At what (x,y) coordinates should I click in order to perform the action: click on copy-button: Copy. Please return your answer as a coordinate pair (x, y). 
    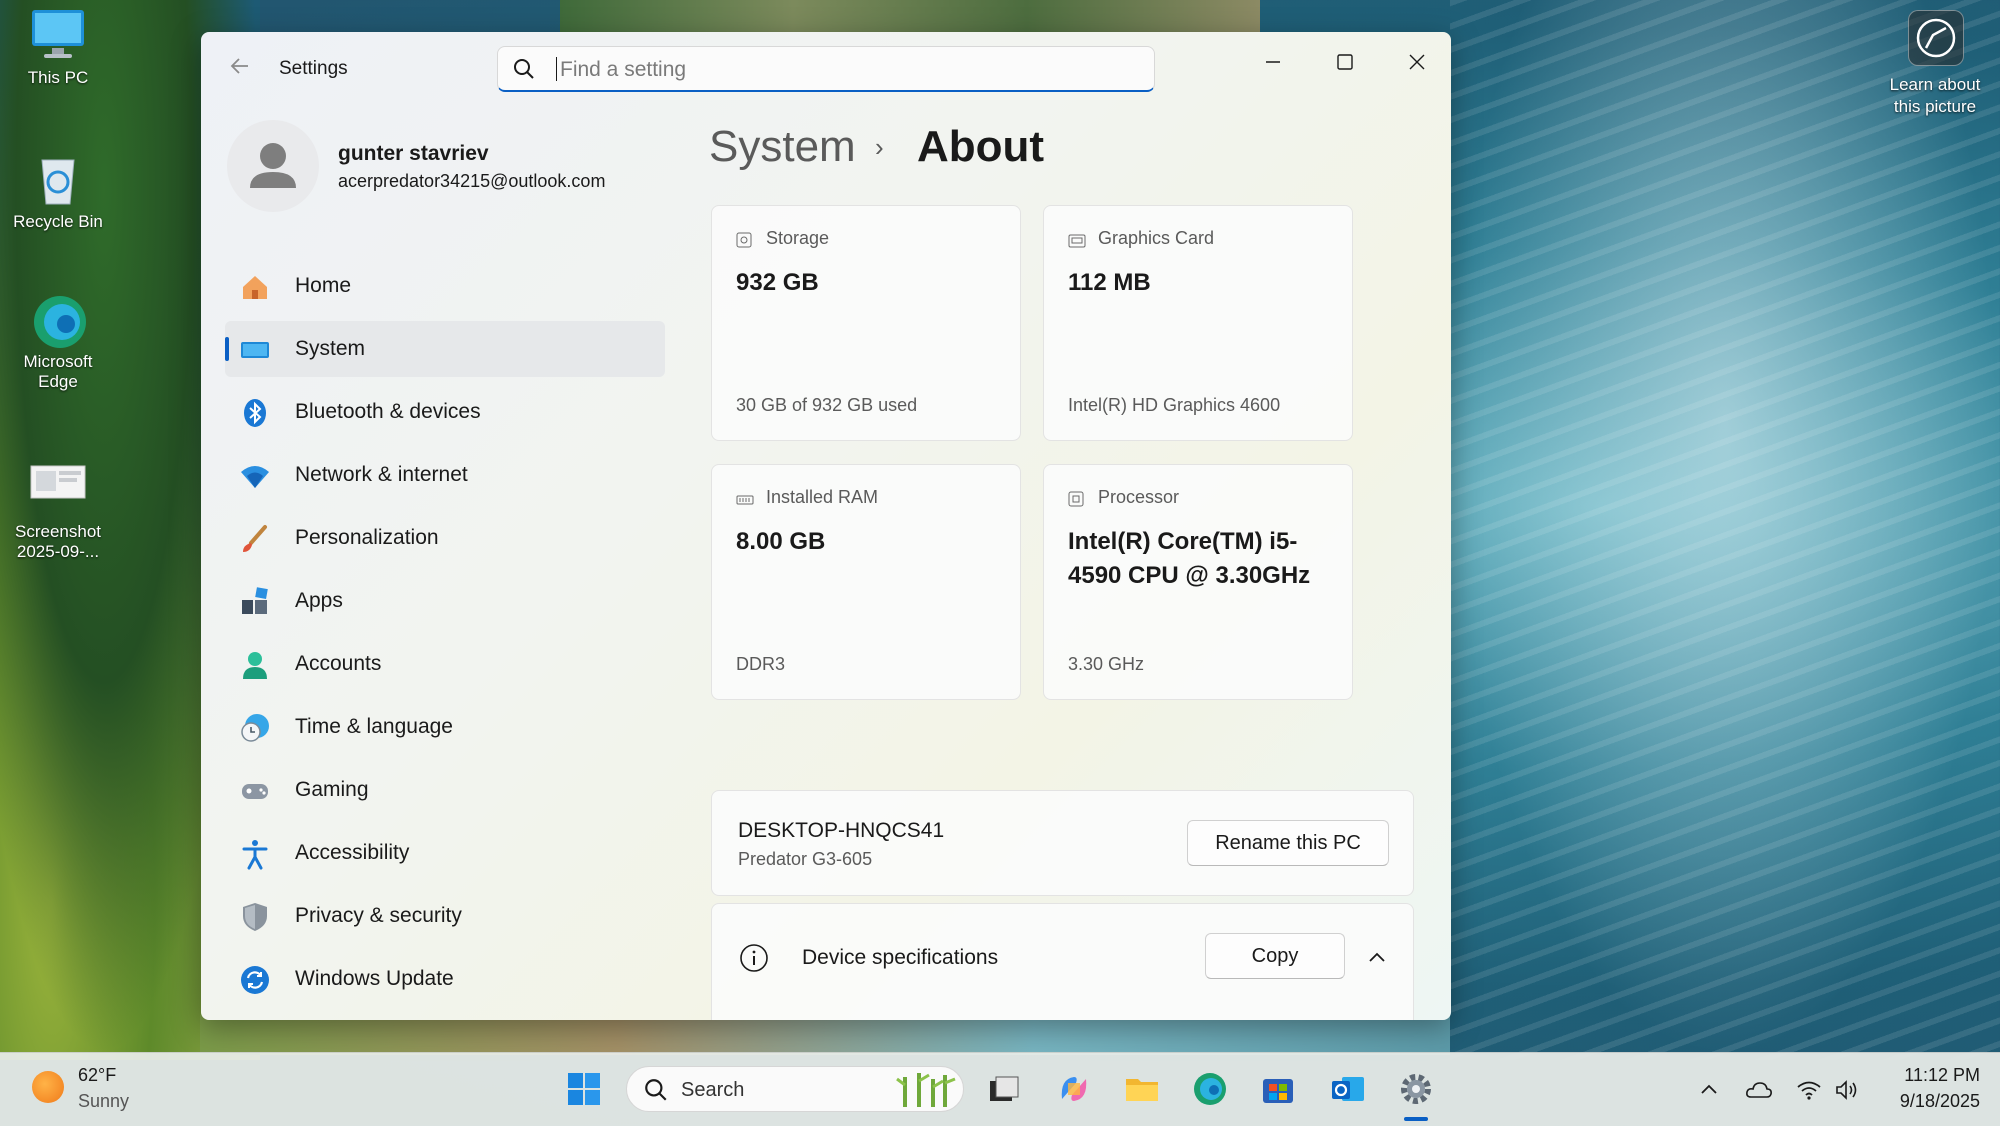
    Looking at the image, I should click on (1275, 956).